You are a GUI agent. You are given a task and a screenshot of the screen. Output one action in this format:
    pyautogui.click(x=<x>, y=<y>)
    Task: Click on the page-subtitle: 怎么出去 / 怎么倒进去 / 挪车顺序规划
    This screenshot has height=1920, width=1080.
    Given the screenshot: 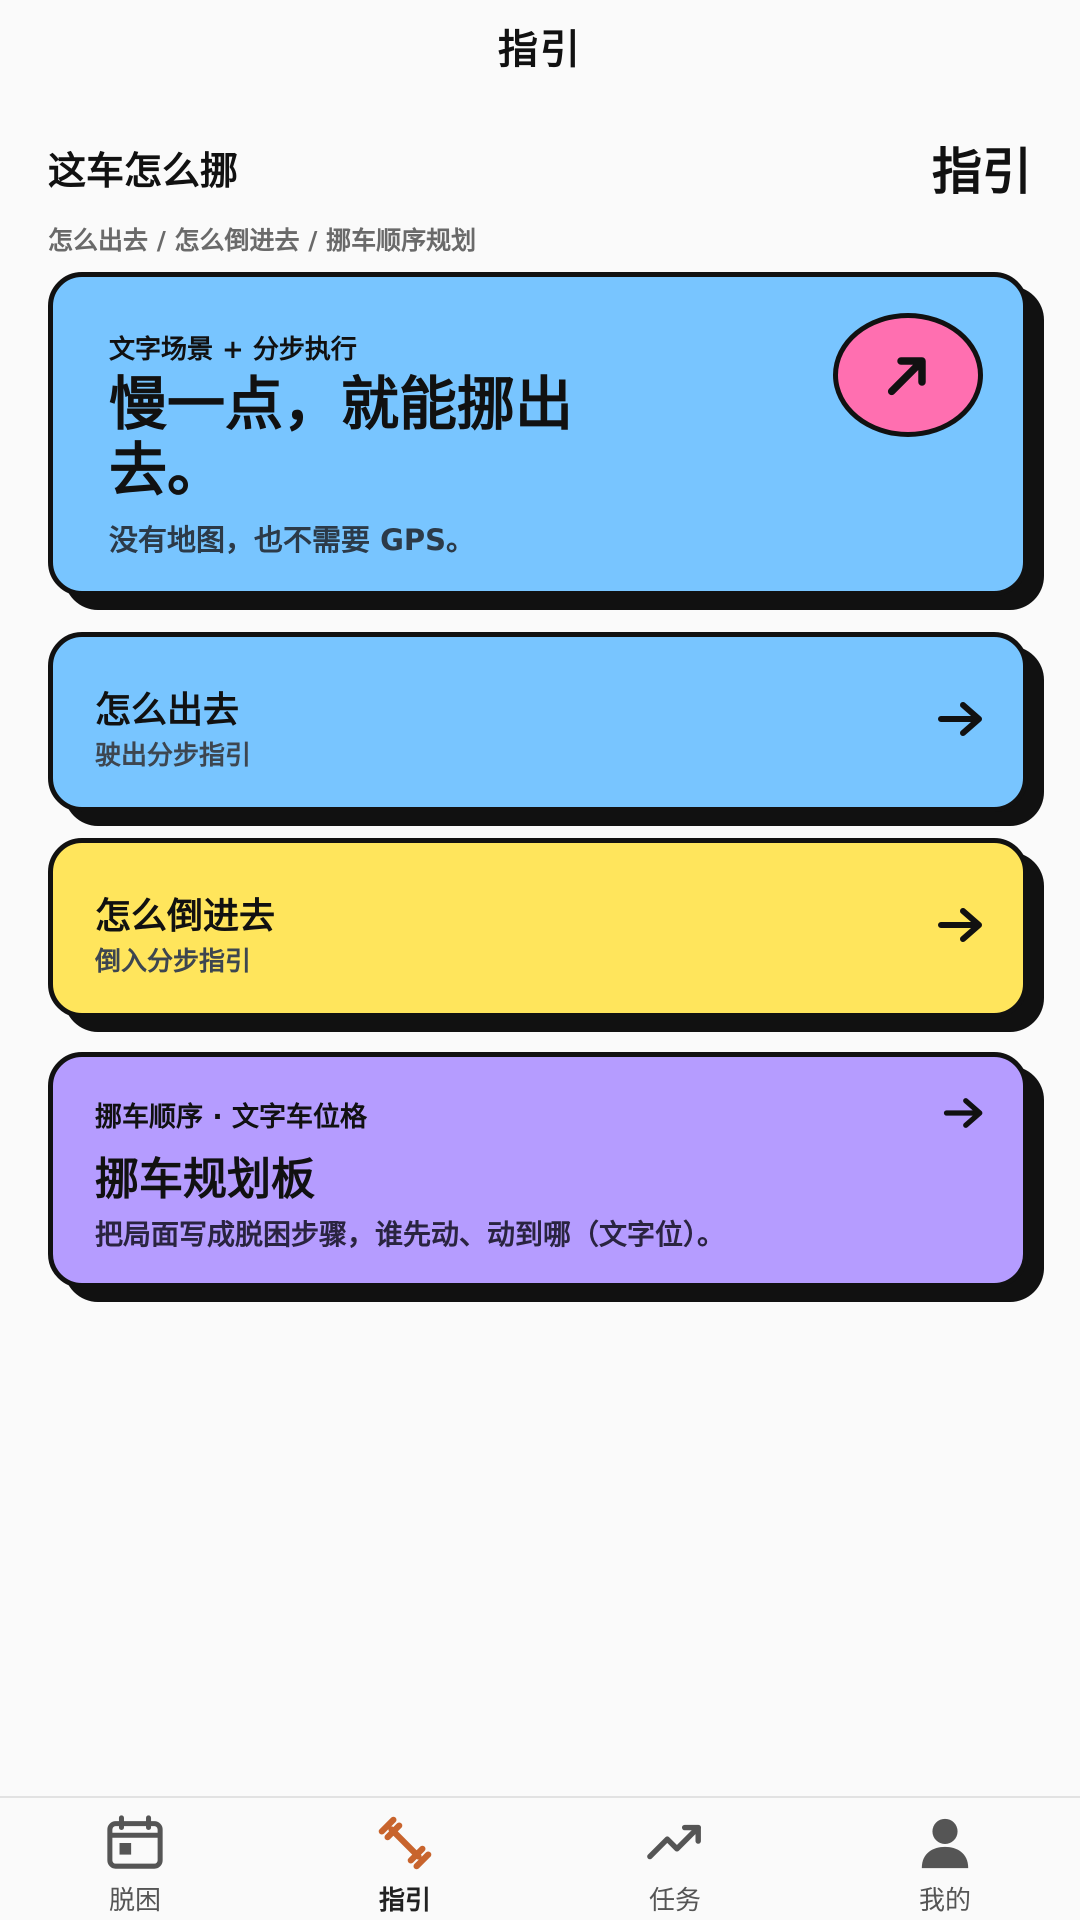 What is the action you would take?
    pyautogui.click(x=262, y=240)
    